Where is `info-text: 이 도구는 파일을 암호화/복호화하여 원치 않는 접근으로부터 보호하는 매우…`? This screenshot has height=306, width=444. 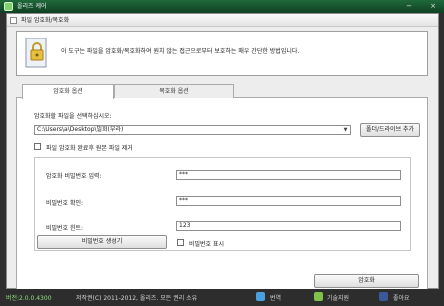 info-text: 이 도구는 파일을 암호화/복호화하여 원치 않는 접근으로부터 보호하는 매우… is located at coordinates (180, 51).